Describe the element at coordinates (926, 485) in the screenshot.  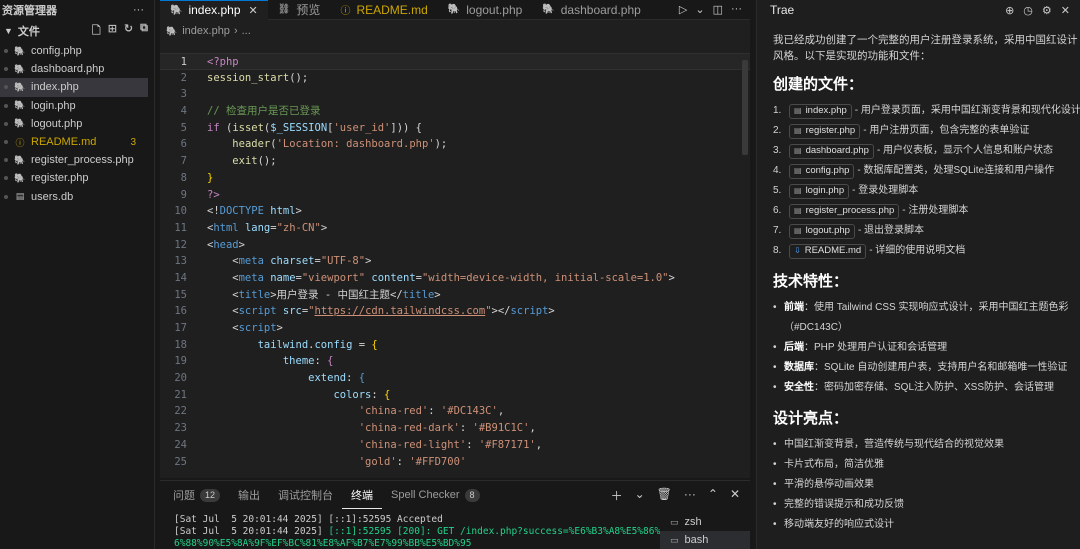
I see `list-item: • 平滑的悬停动画效果` at that location.